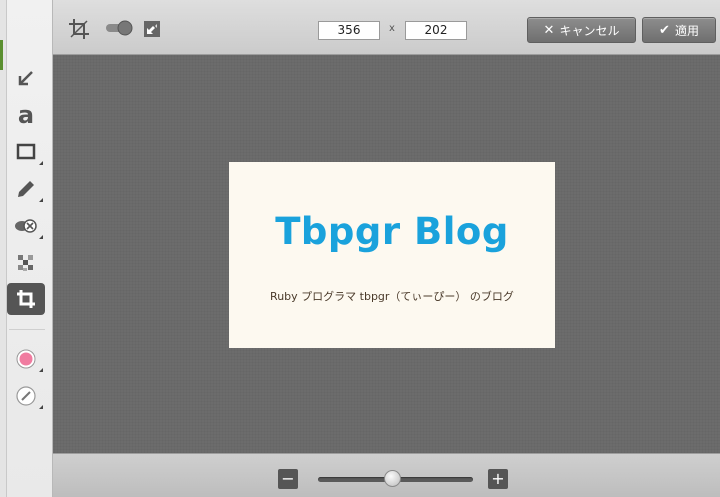 This screenshot has height=497, width=720. What do you see at coordinates (664, 30) in the screenshot?
I see `check-icon: ✔` at bounding box center [664, 30].